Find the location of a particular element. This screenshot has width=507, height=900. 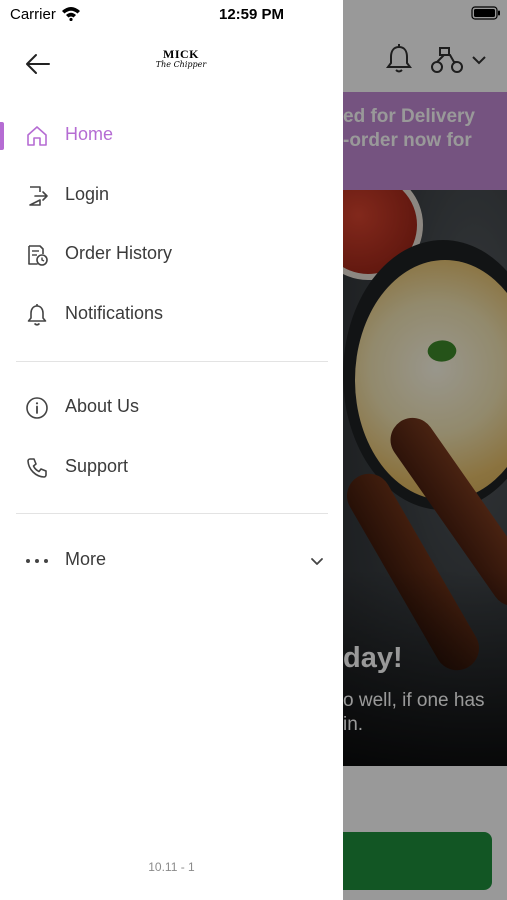

menu-item-label: About Us is located at coordinates (102, 406).